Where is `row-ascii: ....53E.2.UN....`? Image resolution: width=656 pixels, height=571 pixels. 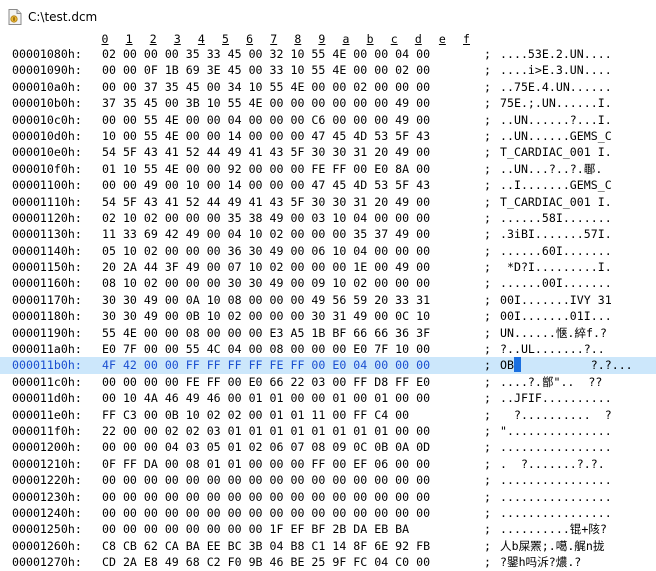
row-ascii: ....53E.2.UN.... is located at coordinates (556, 54).